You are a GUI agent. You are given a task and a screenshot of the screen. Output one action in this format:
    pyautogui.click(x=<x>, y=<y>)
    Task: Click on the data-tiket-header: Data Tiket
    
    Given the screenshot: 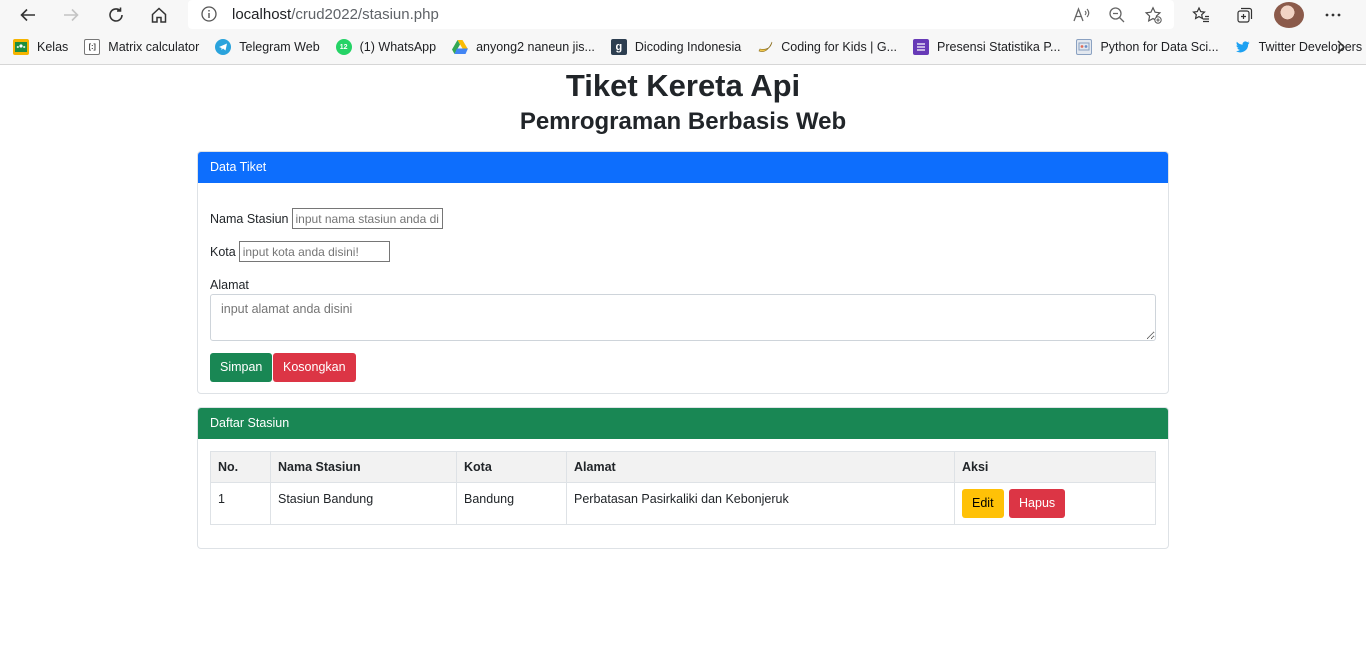 What is the action you would take?
    pyautogui.click(x=683, y=167)
    